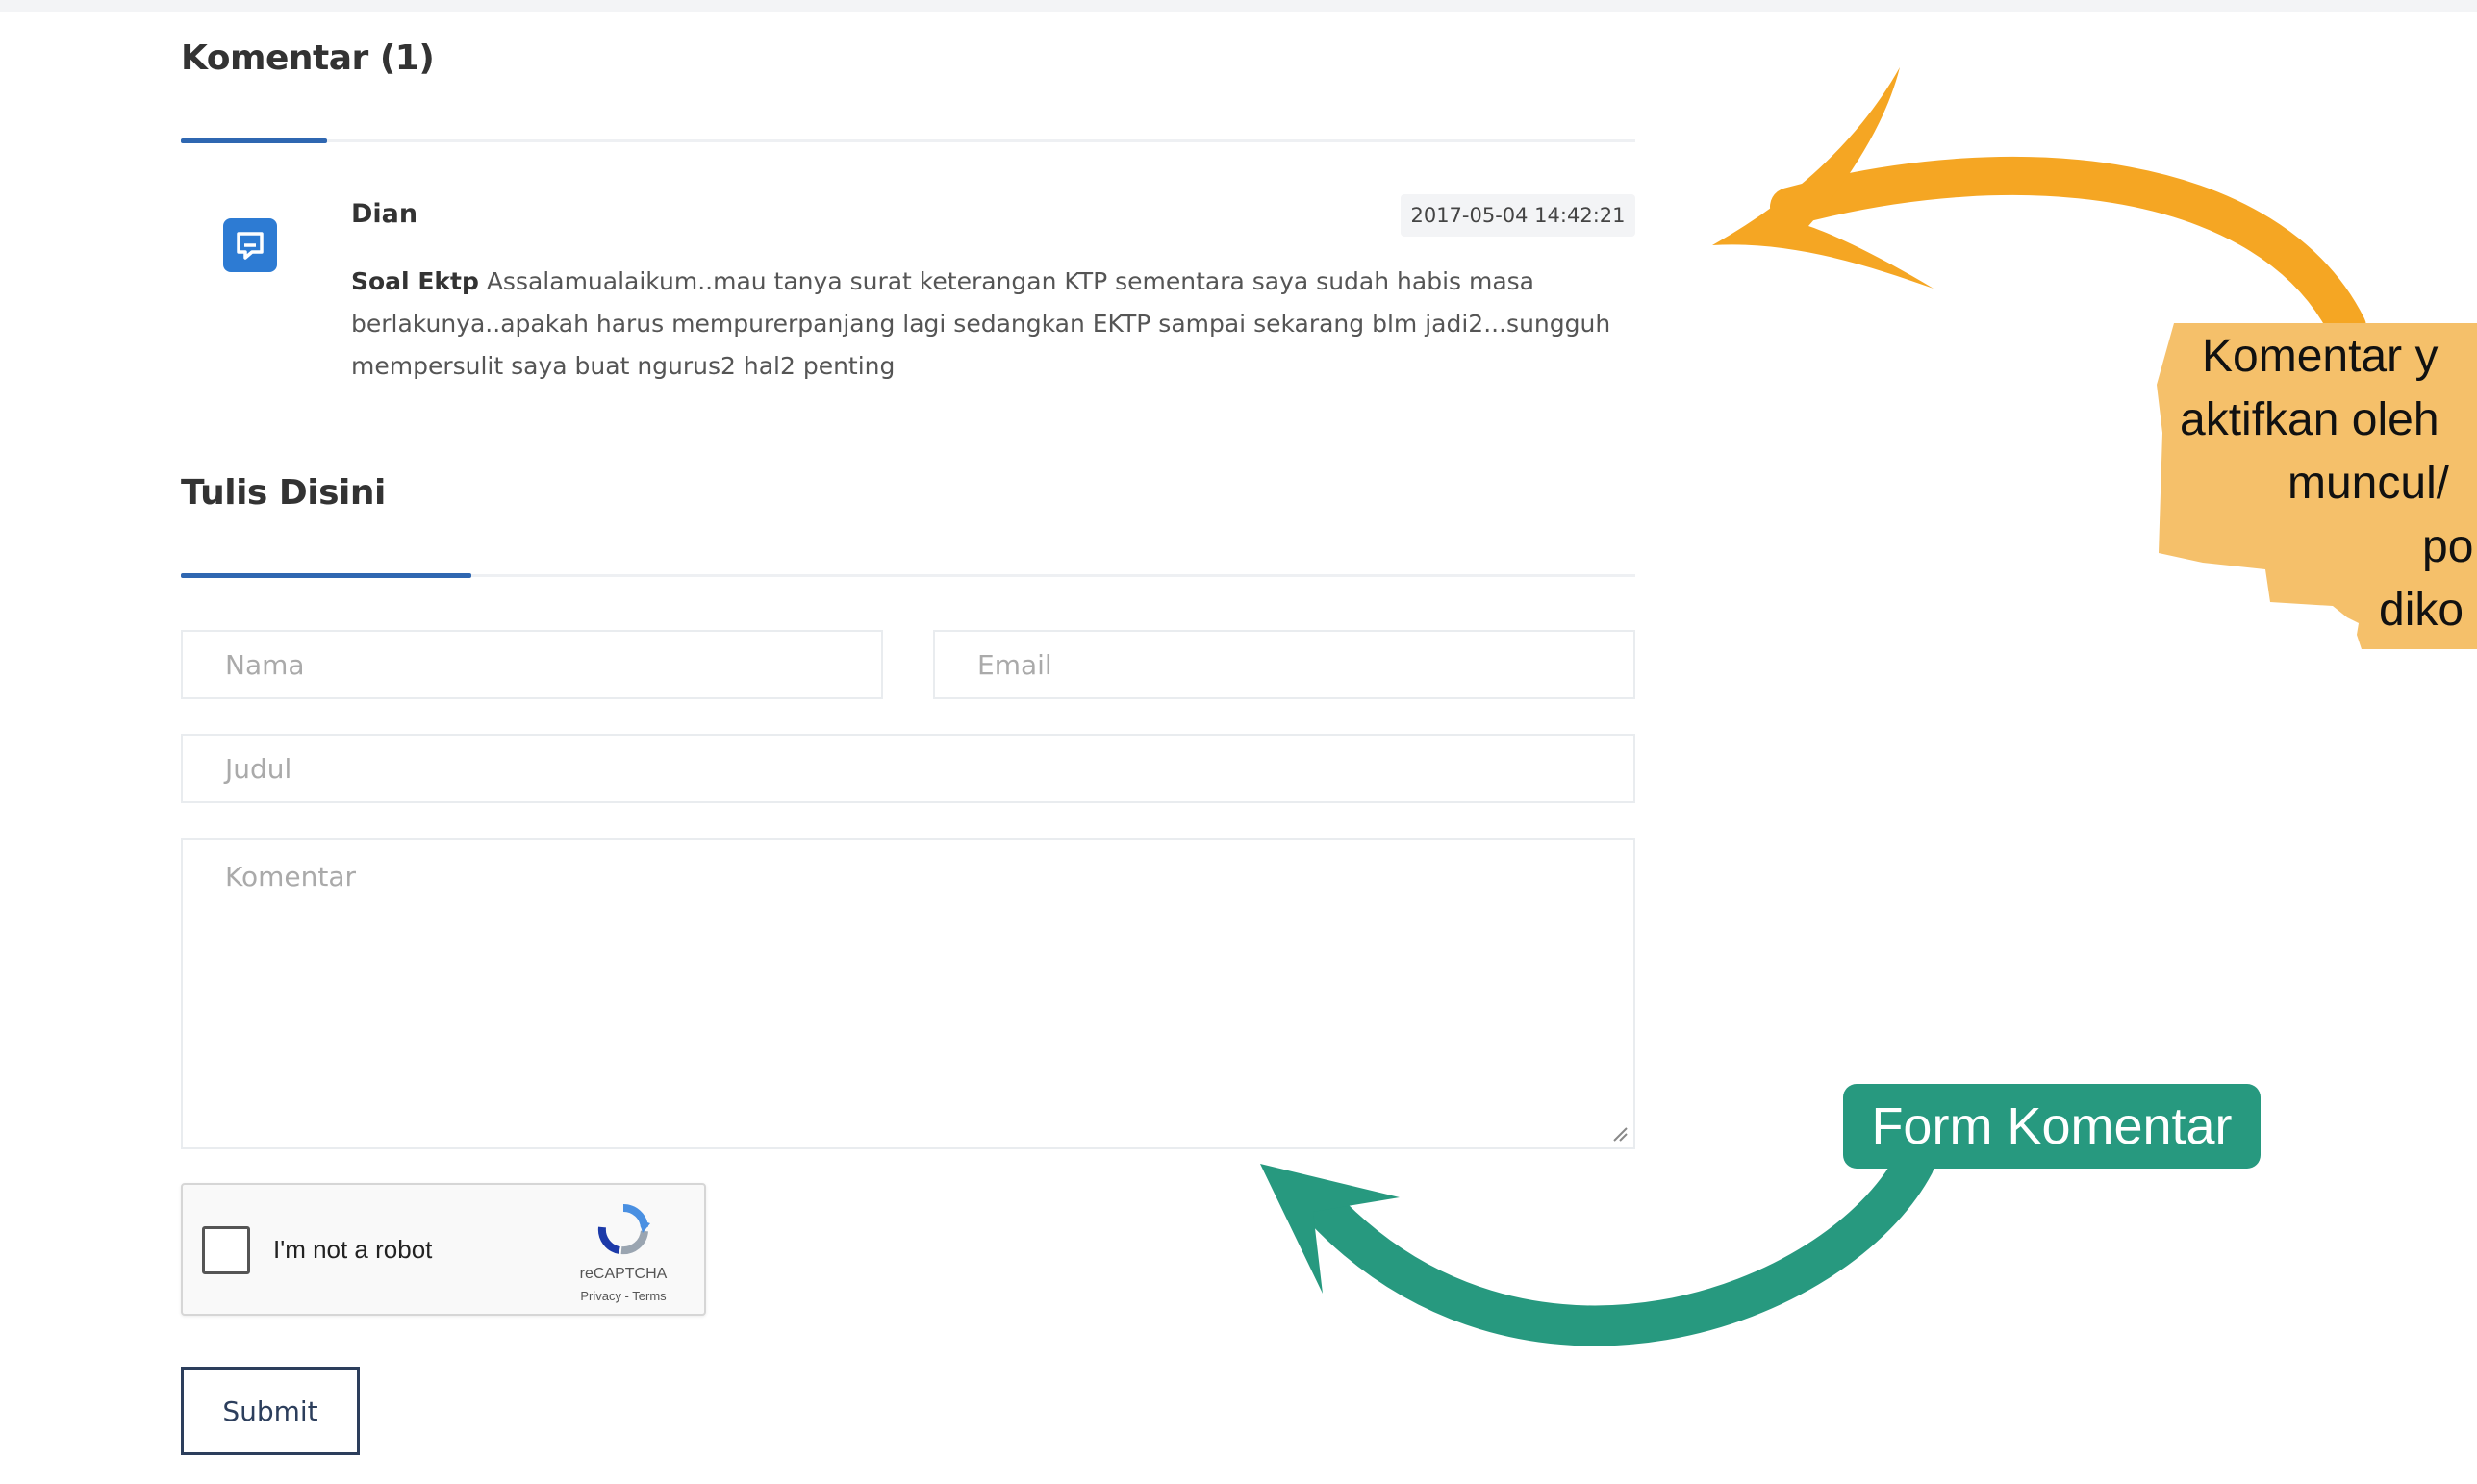 This screenshot has width=2477, height=1484. Describe the element at coordinates (2320, 357) in the screenshot. I see `orange-note-line-1: Komentar y` at that location.